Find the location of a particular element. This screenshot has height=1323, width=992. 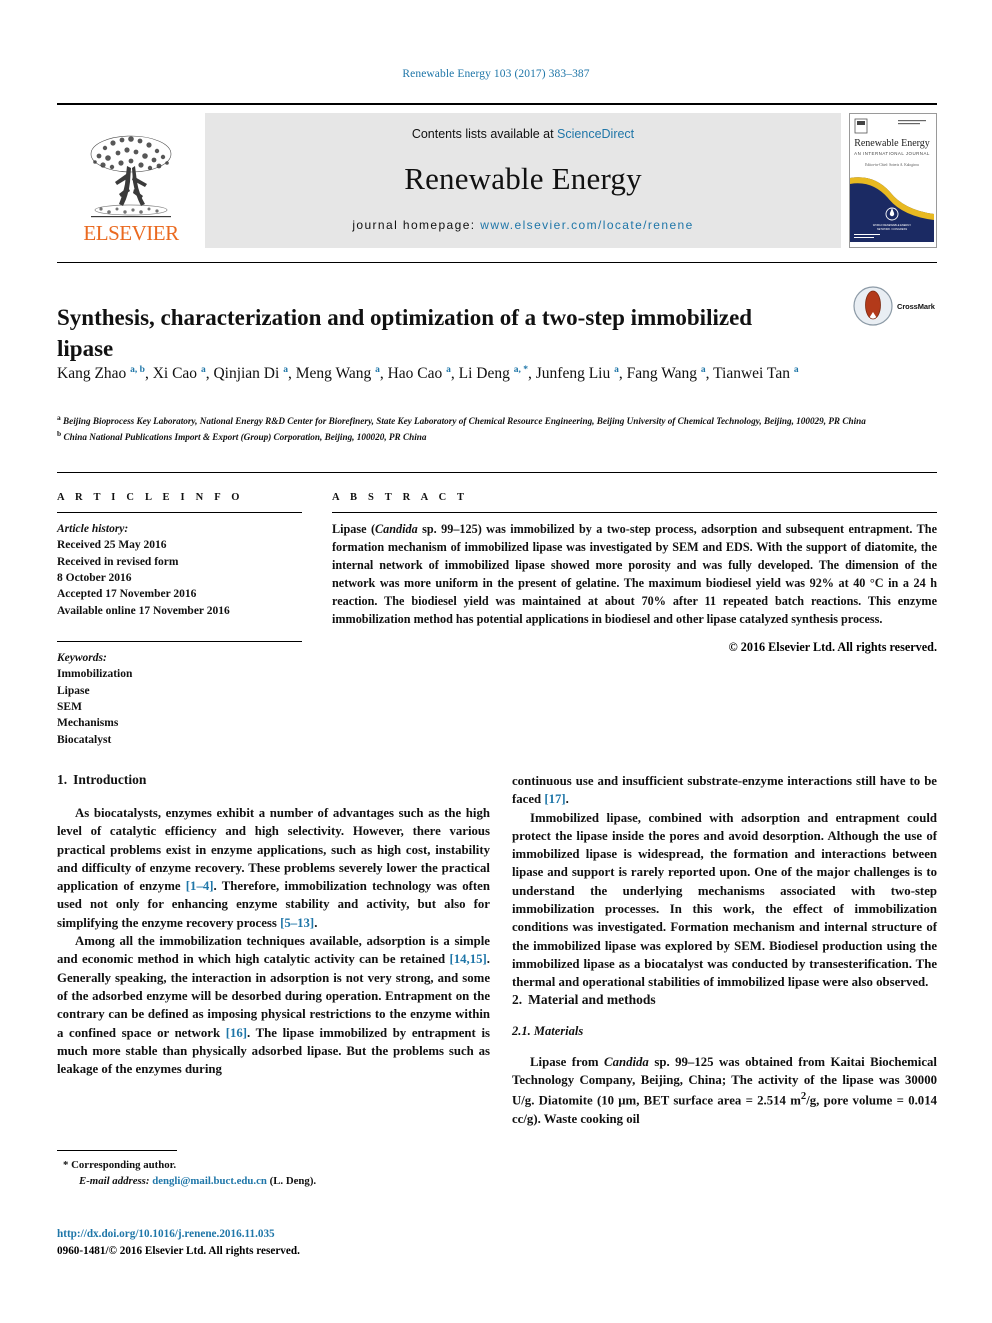

author-item: Kang Zhao a, b, is located at coordinates (103, 373).